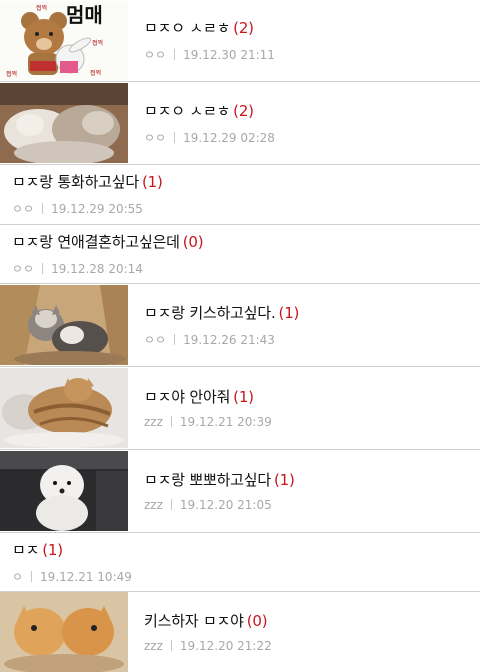  I want to click on hugging-cats-photo-icon, so click(64, 408).